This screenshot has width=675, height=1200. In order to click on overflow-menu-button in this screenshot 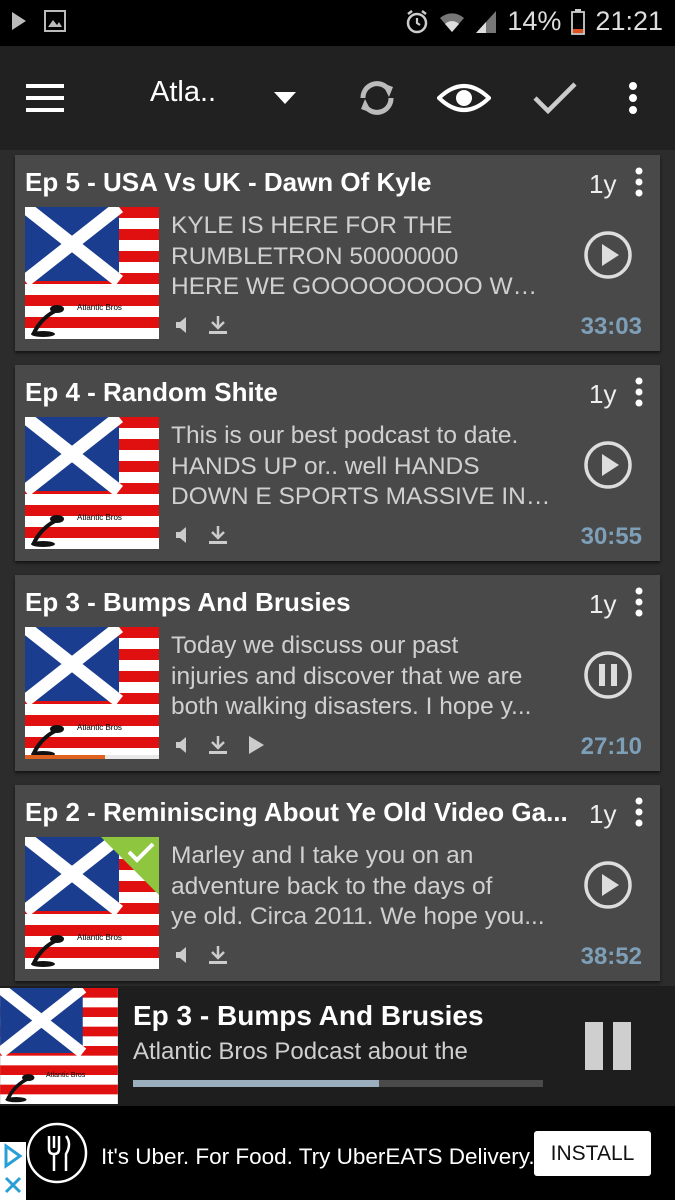, I will do `click(633, 98)`.